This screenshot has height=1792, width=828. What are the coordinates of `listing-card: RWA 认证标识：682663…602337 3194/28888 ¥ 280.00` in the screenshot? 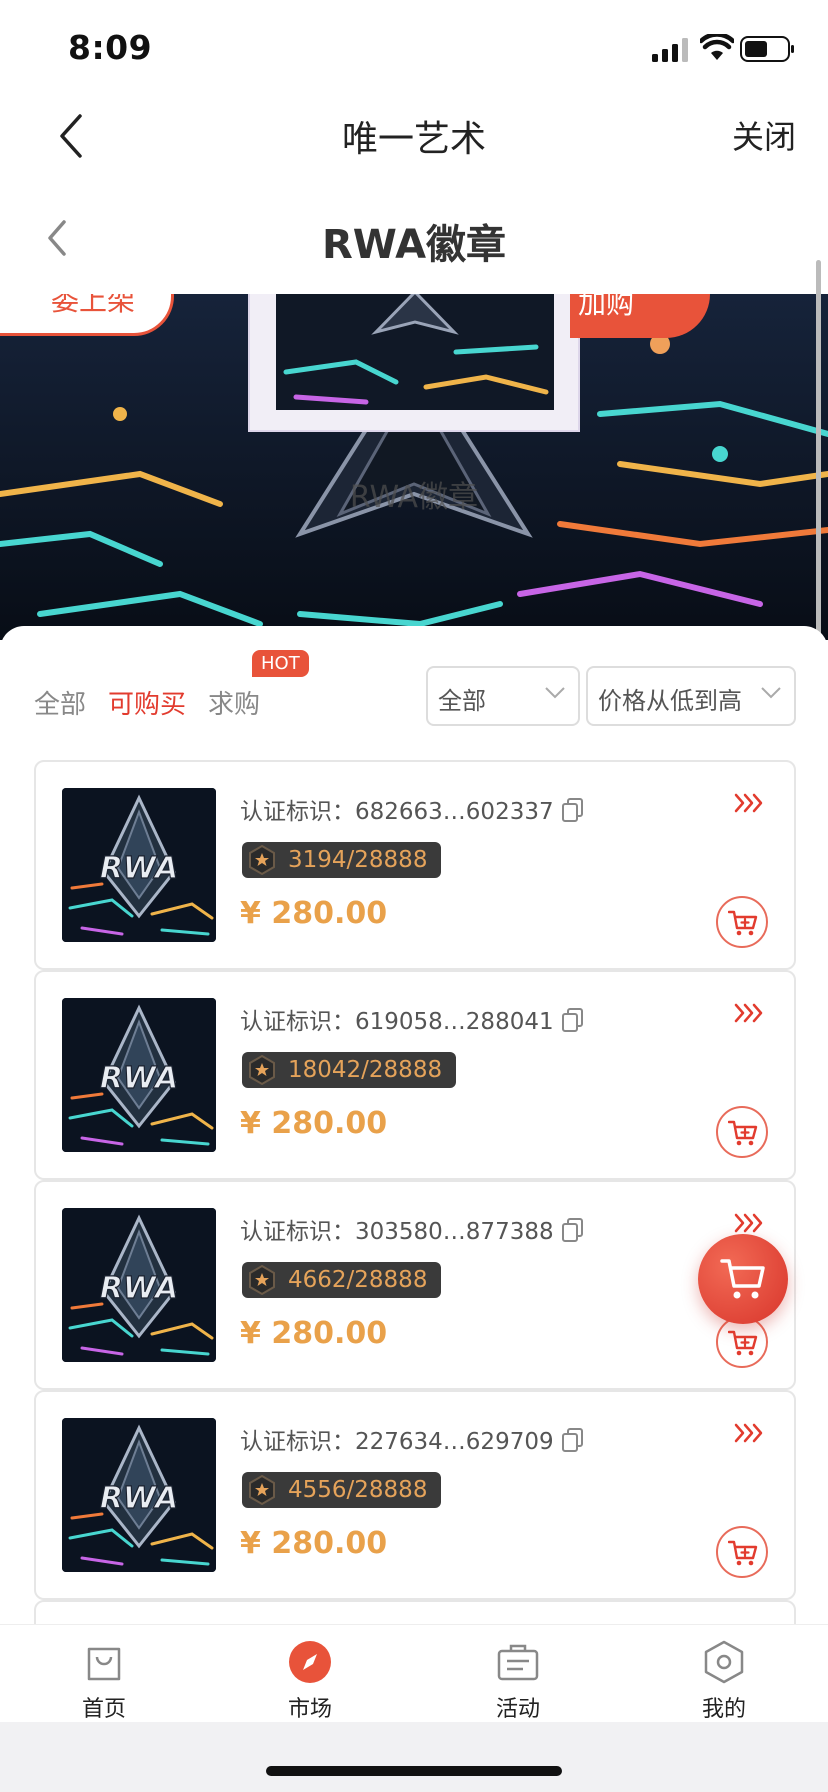 It's located at (415, 865).